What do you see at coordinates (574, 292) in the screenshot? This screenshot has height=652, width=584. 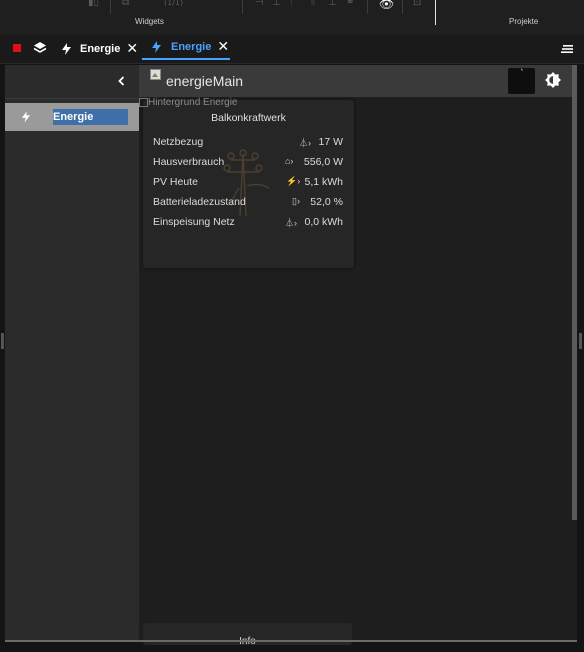 I see `vertical-scrollbar` at bounding box center [574, 292].